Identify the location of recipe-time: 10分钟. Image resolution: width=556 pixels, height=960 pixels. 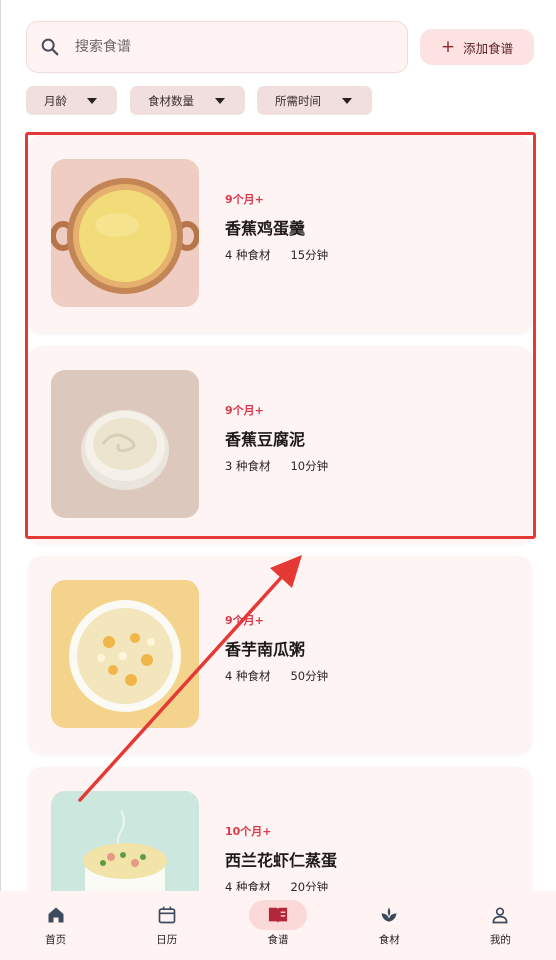
(309, 466).